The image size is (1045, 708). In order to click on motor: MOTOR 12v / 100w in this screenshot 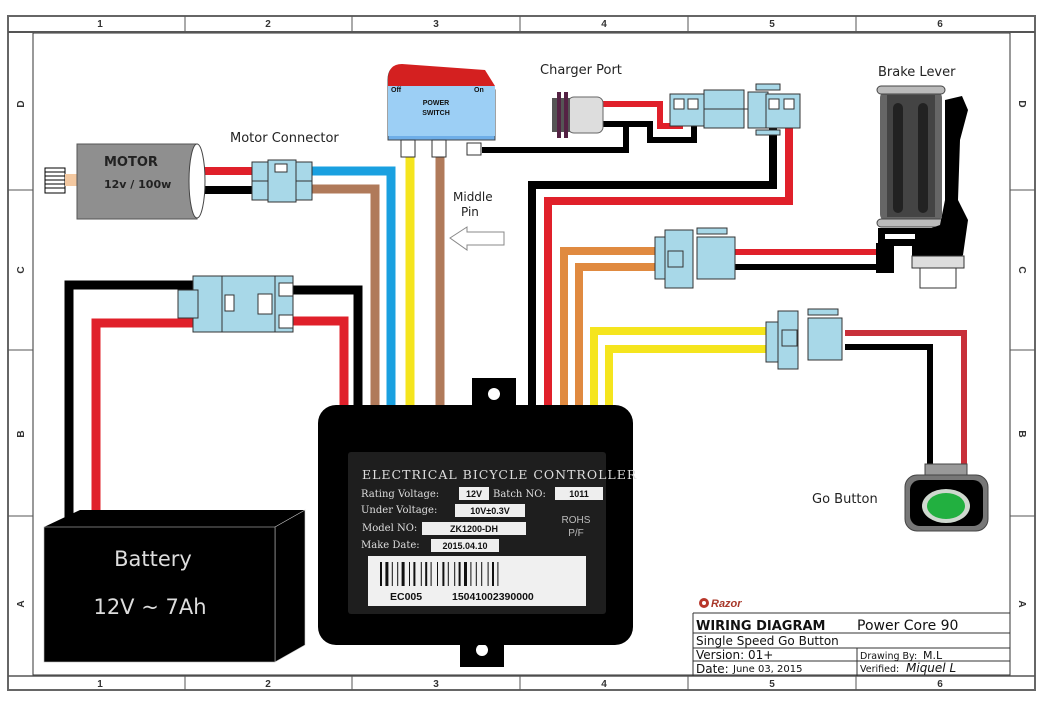, I will do `click(125, 181)`.